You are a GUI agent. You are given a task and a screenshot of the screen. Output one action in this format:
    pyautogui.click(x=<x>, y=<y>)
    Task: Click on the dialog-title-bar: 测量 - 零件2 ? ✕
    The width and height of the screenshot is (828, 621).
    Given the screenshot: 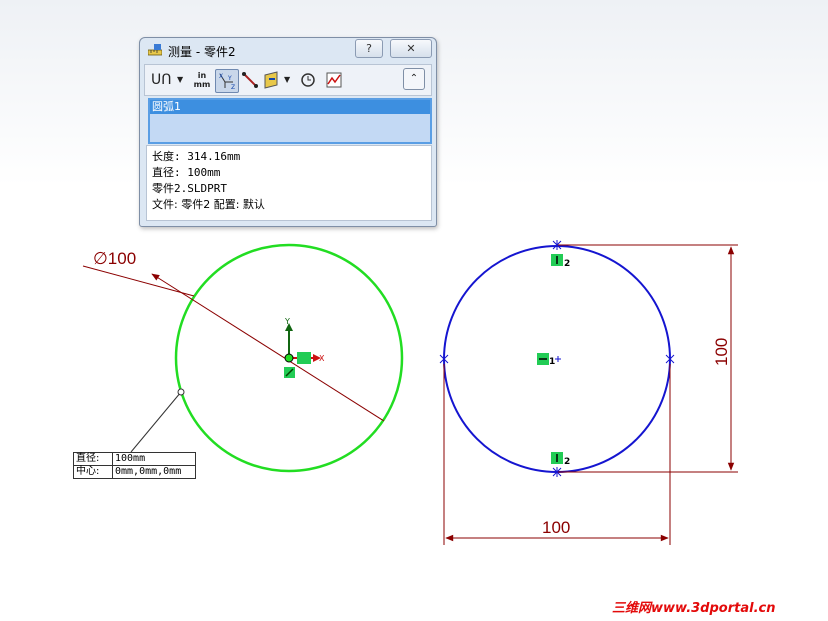 What is the action you would take?
    pyautogui.click(x=288, y=50)
    